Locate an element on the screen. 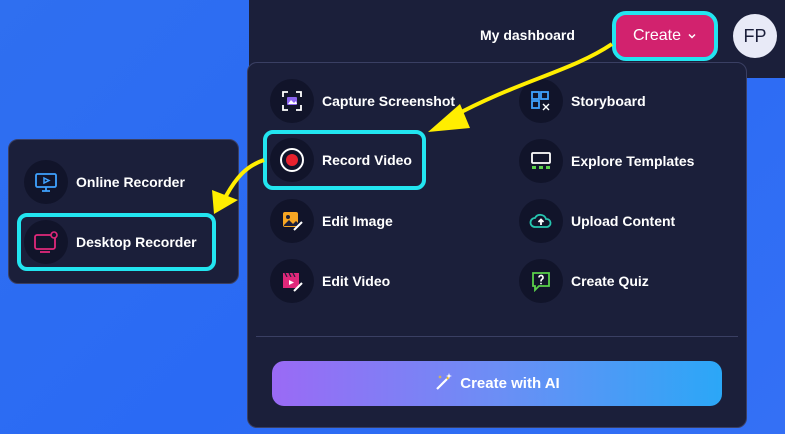 The width and height of the screenshot is (785, 434). desktop-record-icon is located at coordinates (46, 242).